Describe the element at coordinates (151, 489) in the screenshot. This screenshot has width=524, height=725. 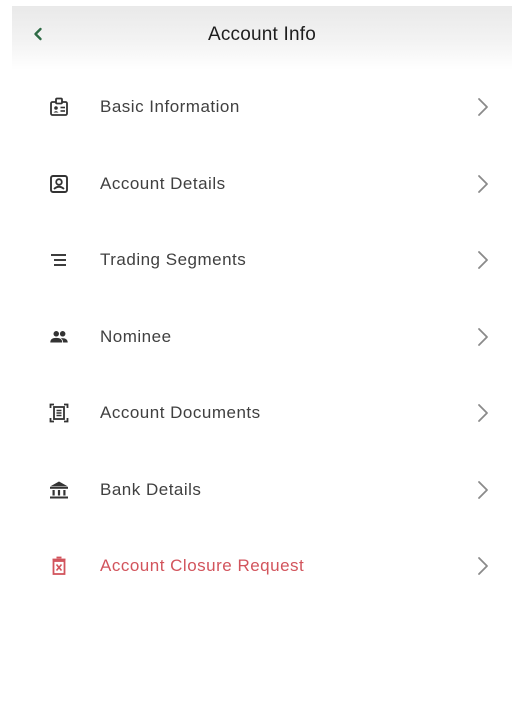
I see `menu-item-label: Bank Details` at that location.